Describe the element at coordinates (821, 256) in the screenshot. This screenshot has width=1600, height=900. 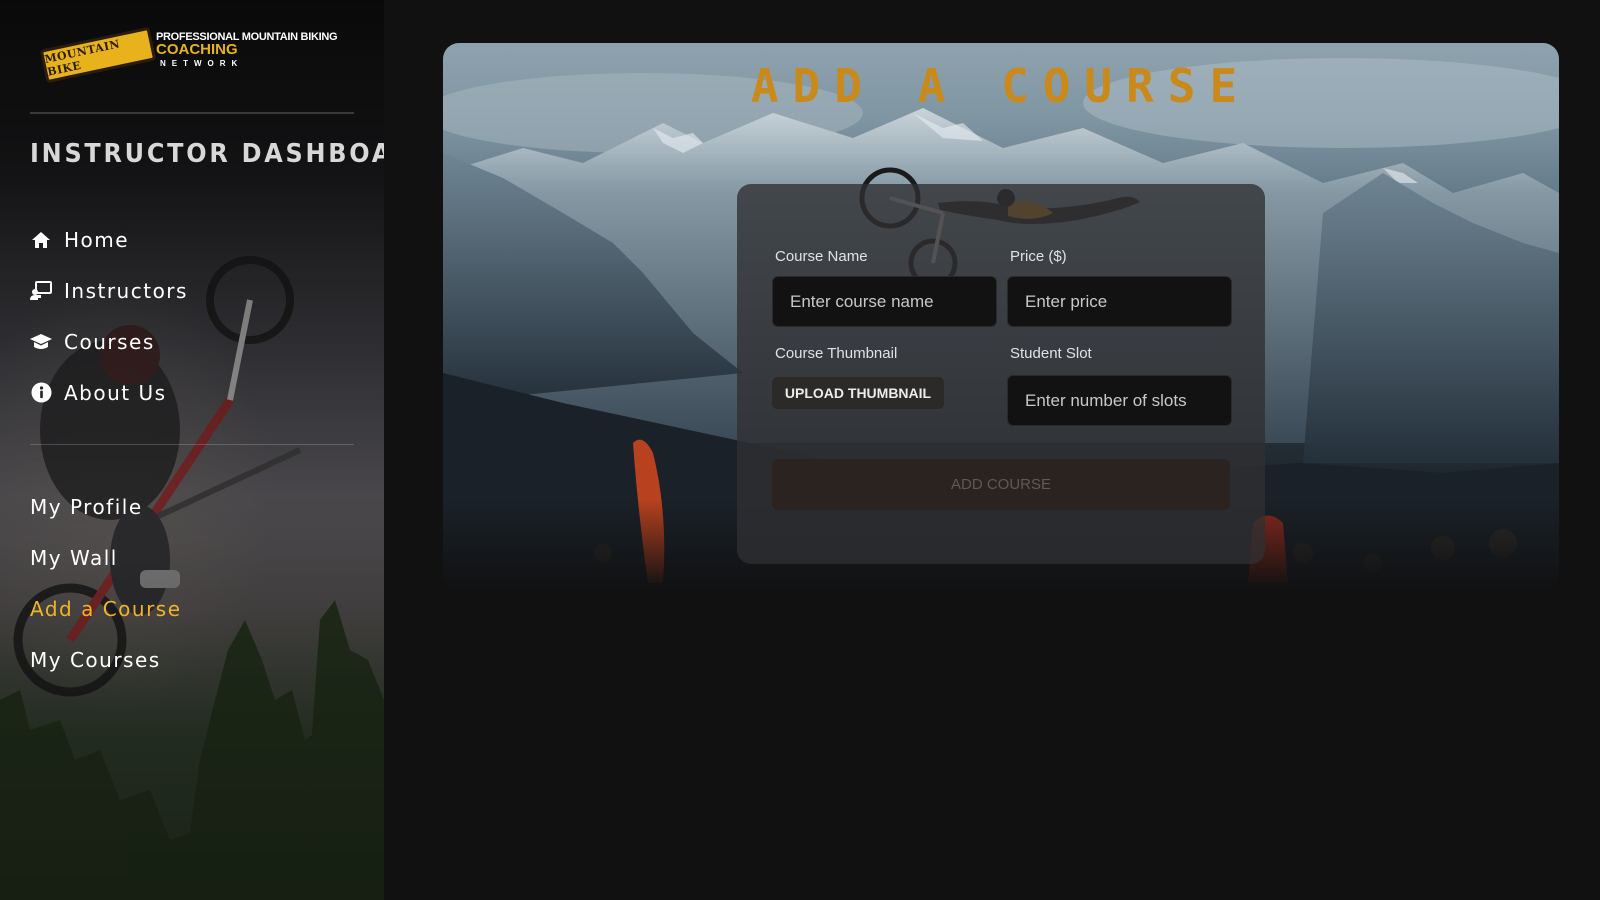
I see `course-name-label: Course Name` at that location.